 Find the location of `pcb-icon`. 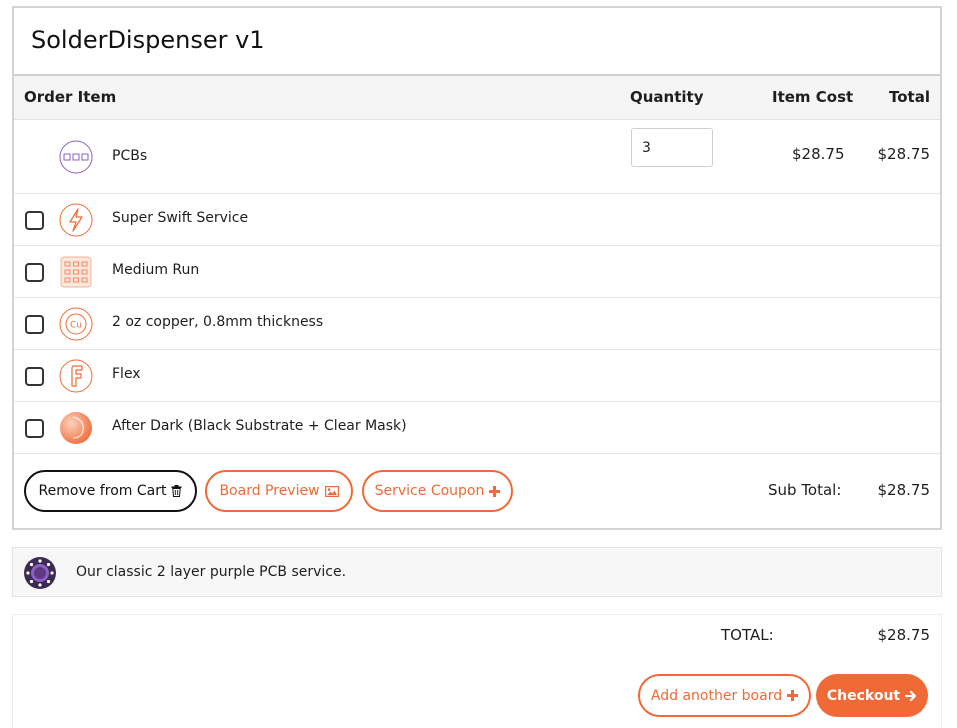

pcb-icon is located at coordinates (76, 157).